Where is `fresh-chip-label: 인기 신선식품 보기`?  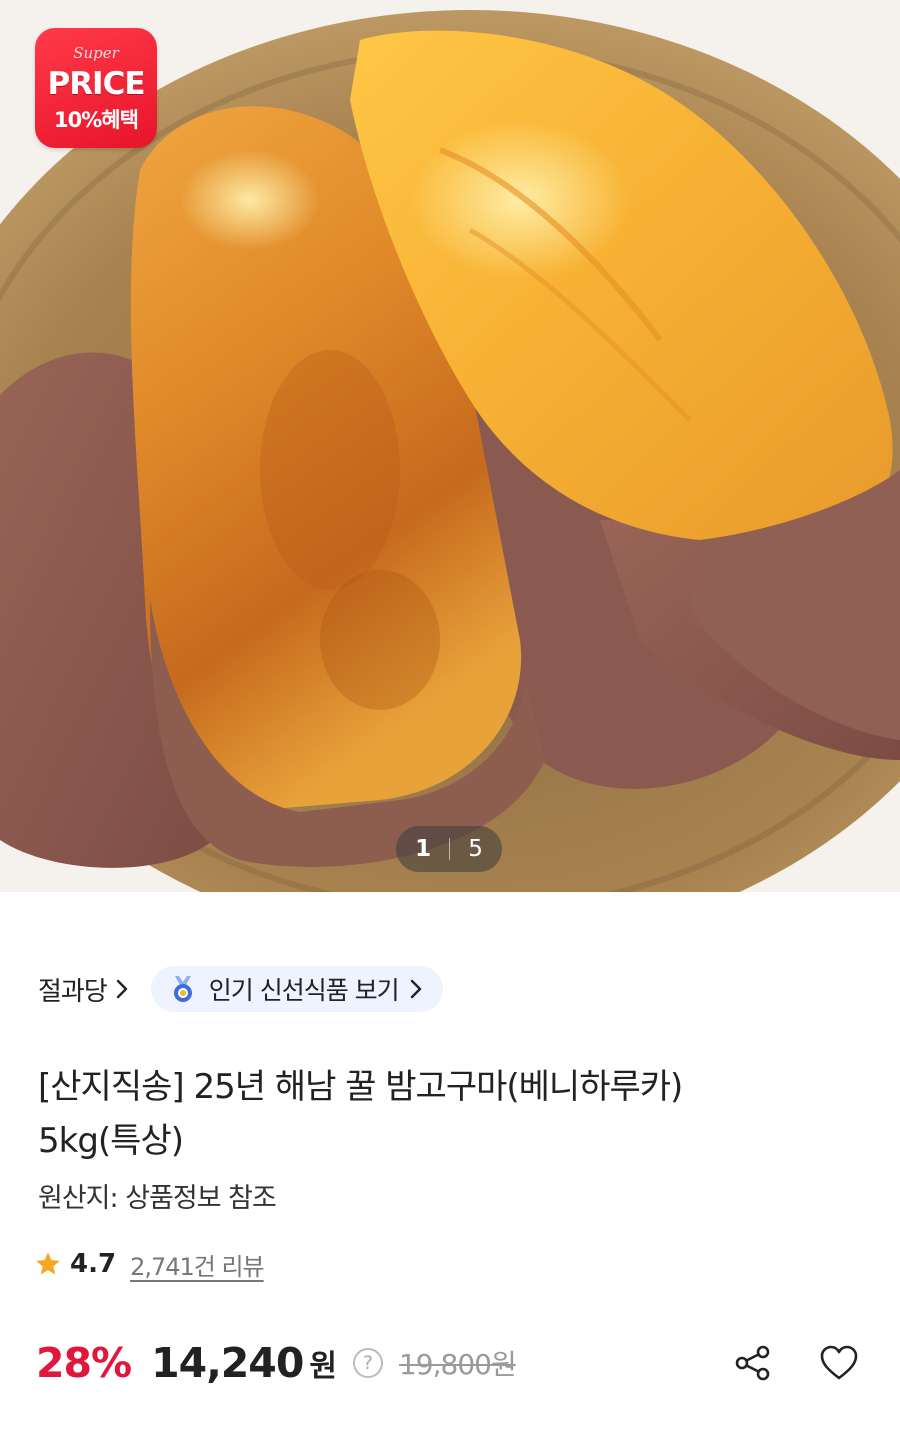 fresh-chip-label: 인기 신선식품 보기 is located at coordinates (304, 990).